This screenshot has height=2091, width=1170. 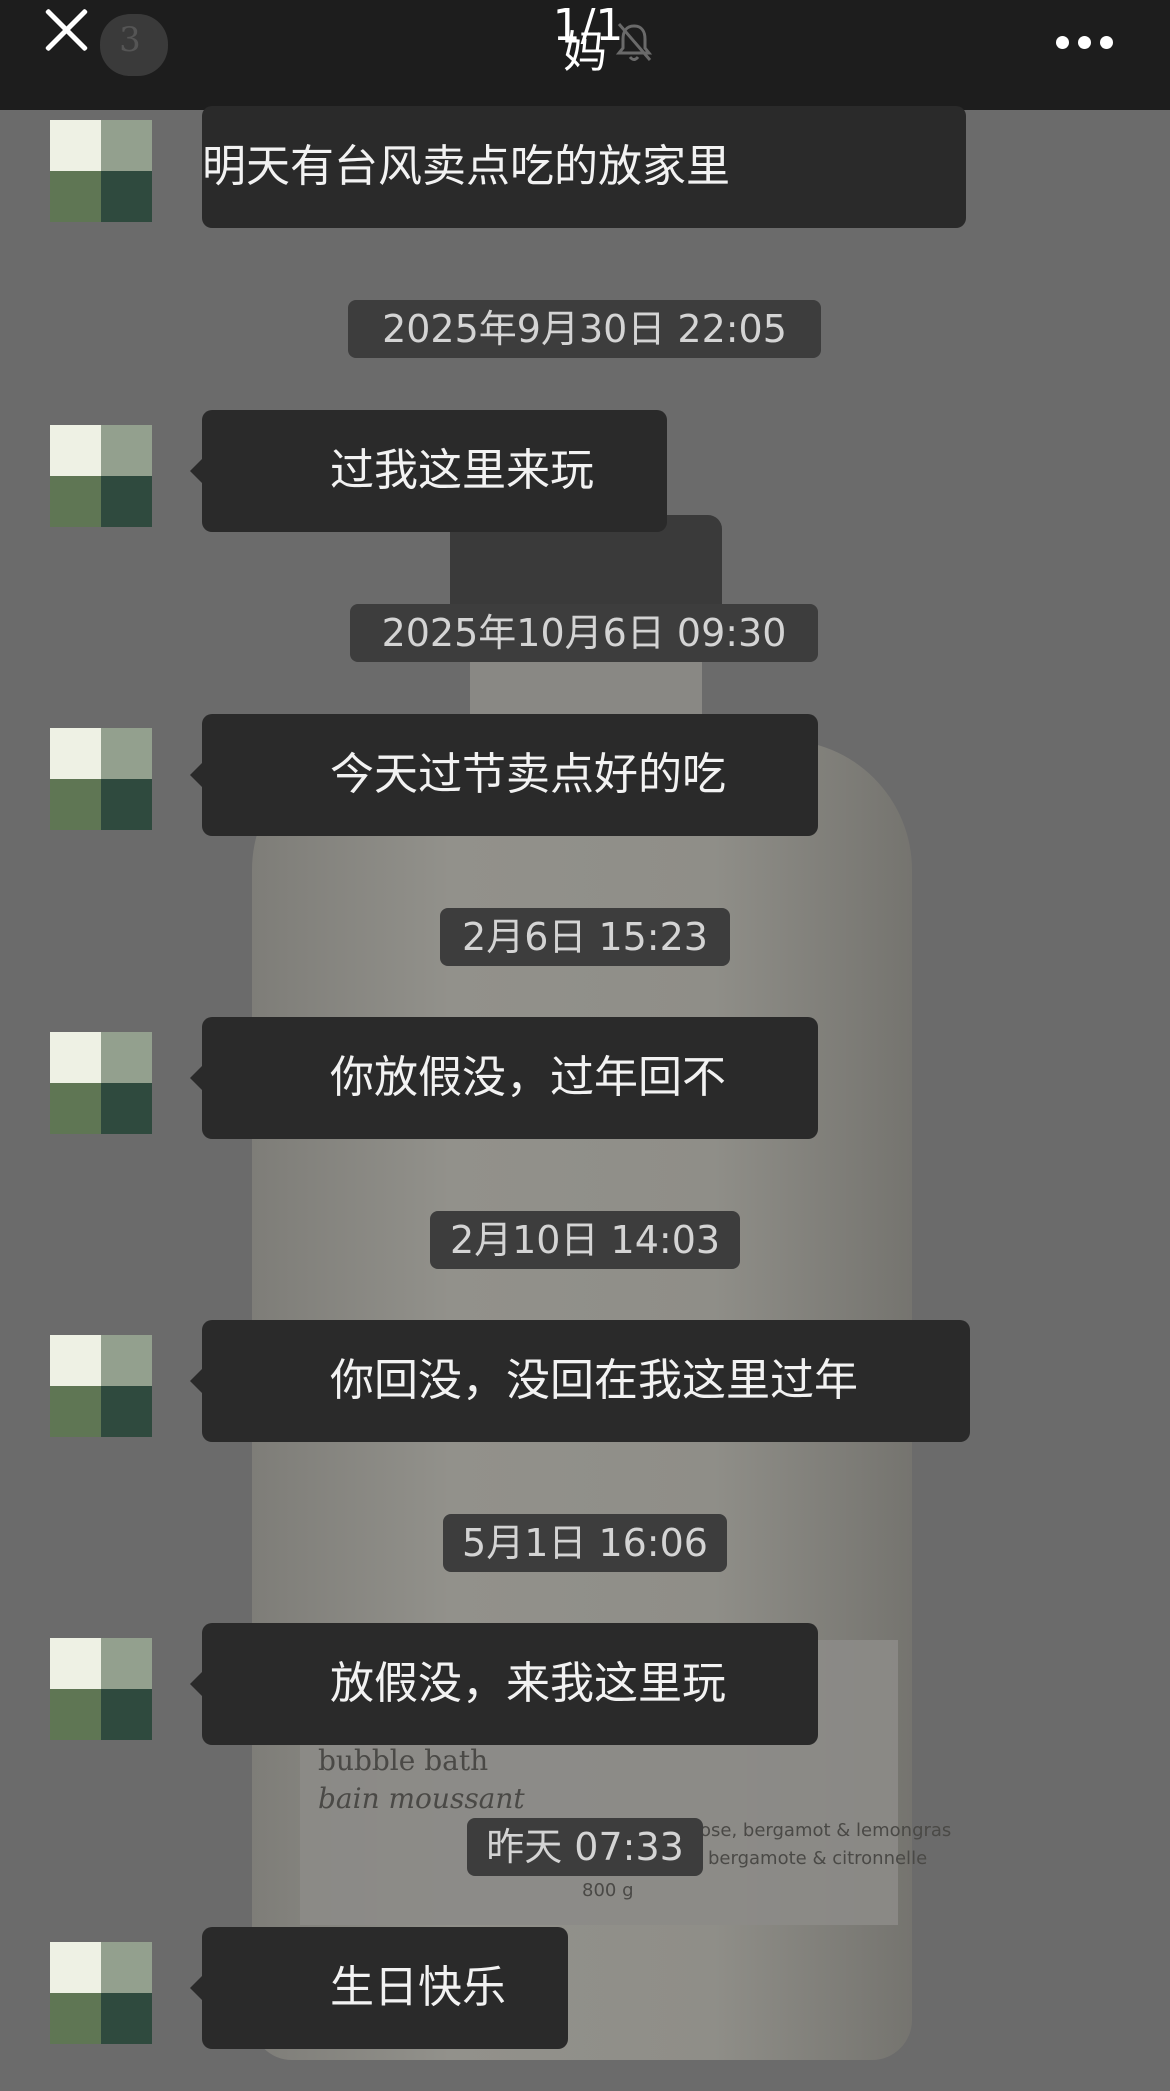 What do you see at coordinates (608, 1890) in the screenshot?
I see `label-weight: 800 g` at bounding box center [608, 1890].